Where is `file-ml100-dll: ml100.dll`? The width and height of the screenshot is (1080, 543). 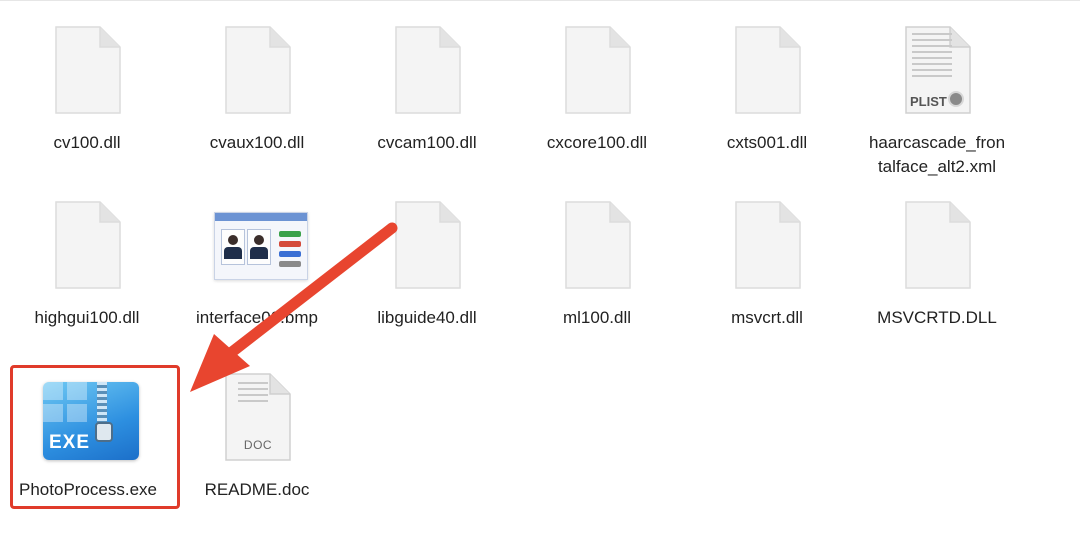
file-ml100-dll: ml100.dll is located at coordinates (597, 265).